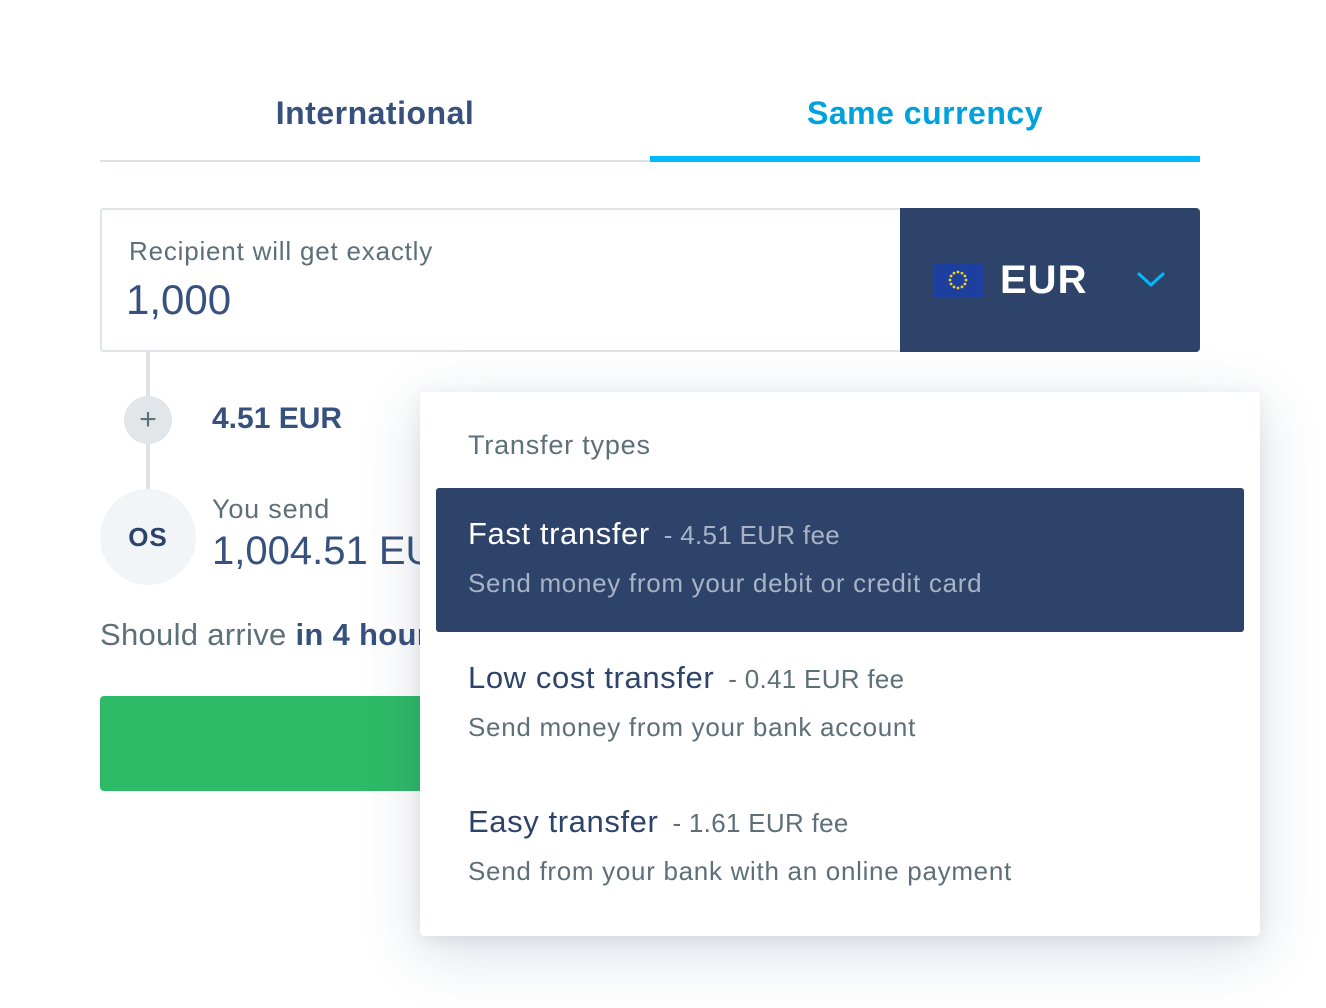 Image resolution: width=1326 pixels, height=1008 pixels. Describe the element at coordinates (751, 535) in the screenshot. I see `option-fee: - 4.51 EUR fee` at that location.